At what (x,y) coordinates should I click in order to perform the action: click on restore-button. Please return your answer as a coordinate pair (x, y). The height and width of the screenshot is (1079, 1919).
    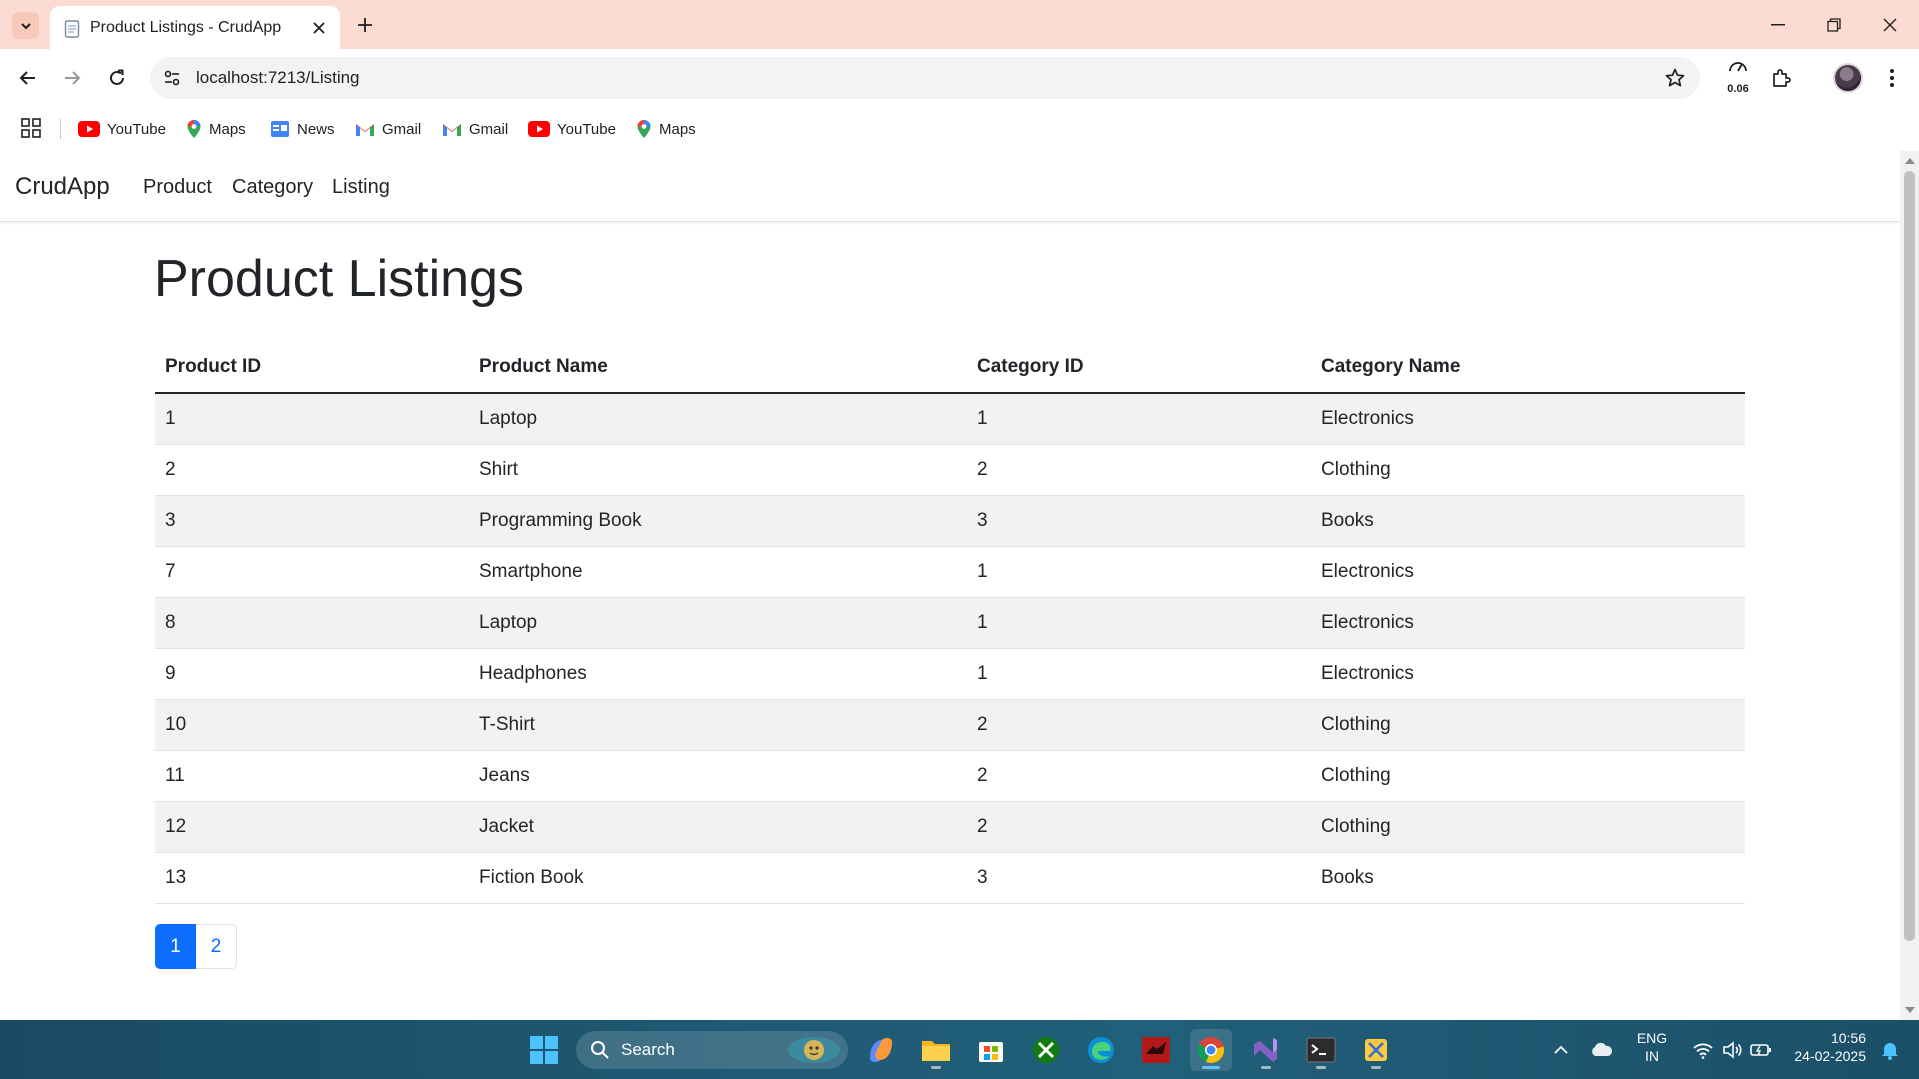
    Looking at the image, I should click on (1834, 24).